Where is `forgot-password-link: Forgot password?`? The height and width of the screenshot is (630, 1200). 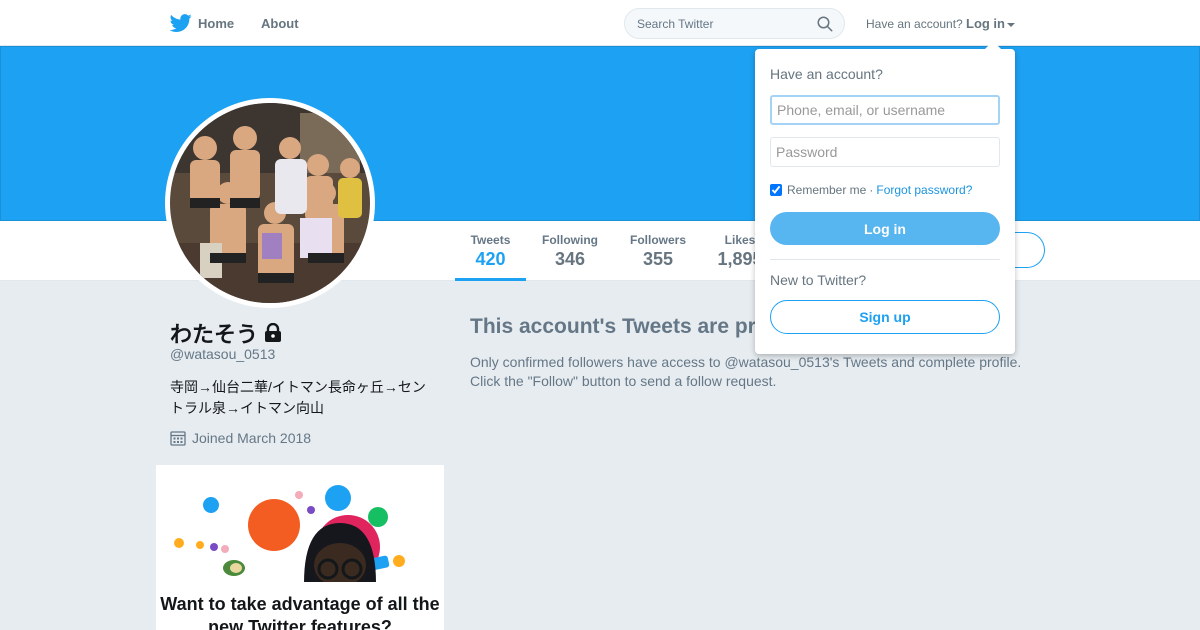
forgot-password-link: Forgot password? is located at coordinates (924, 190).